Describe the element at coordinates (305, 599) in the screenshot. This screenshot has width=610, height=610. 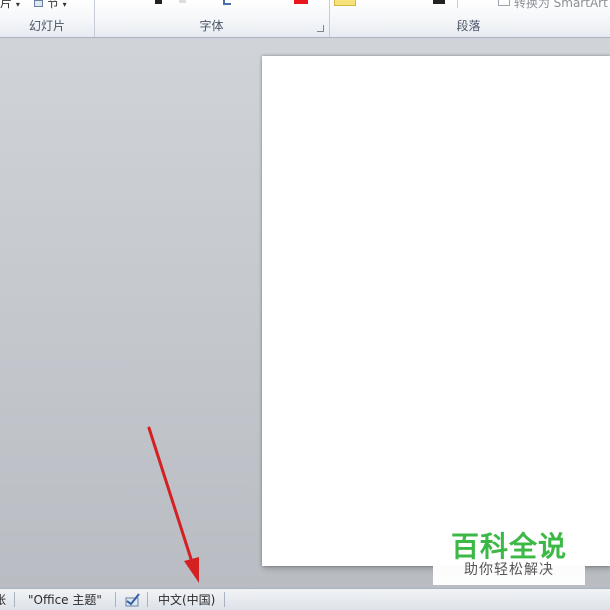
I see `status-bar: 张 "Office 主题" 中文(中国)` at that location.